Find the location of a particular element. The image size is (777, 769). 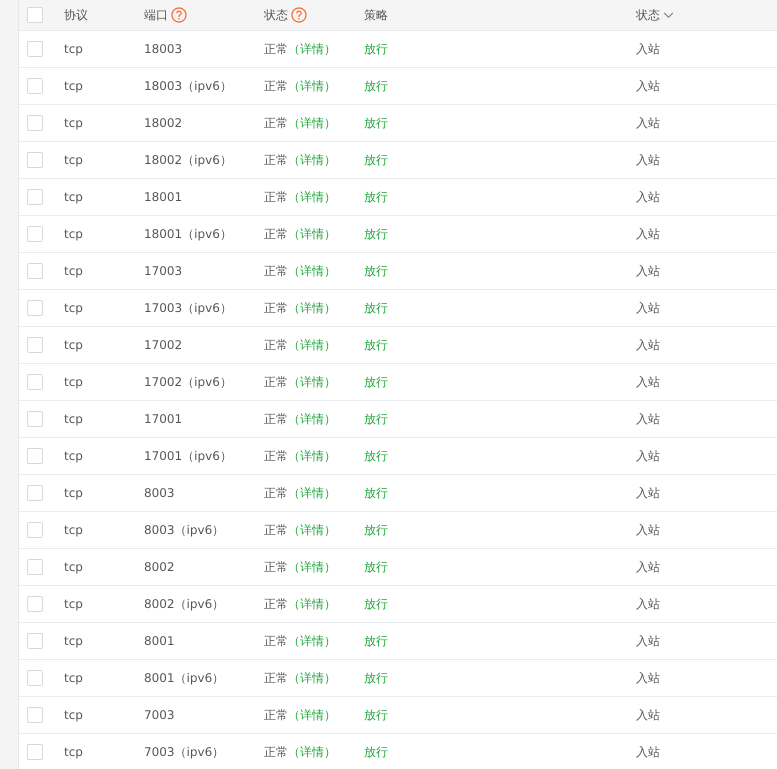

chevron-down-icon is located at coordinates (668, 15).